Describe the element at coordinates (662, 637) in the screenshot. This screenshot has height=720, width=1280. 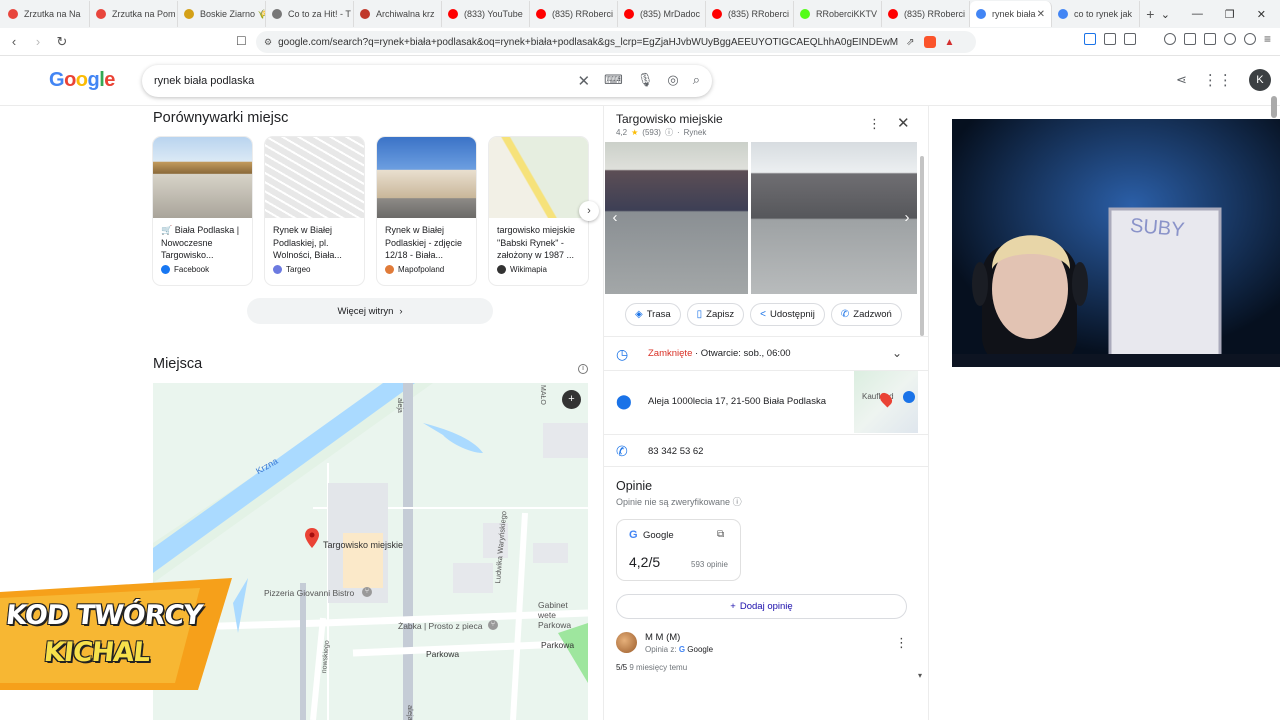
I see `reviewer-name: M M (M)` at that location.